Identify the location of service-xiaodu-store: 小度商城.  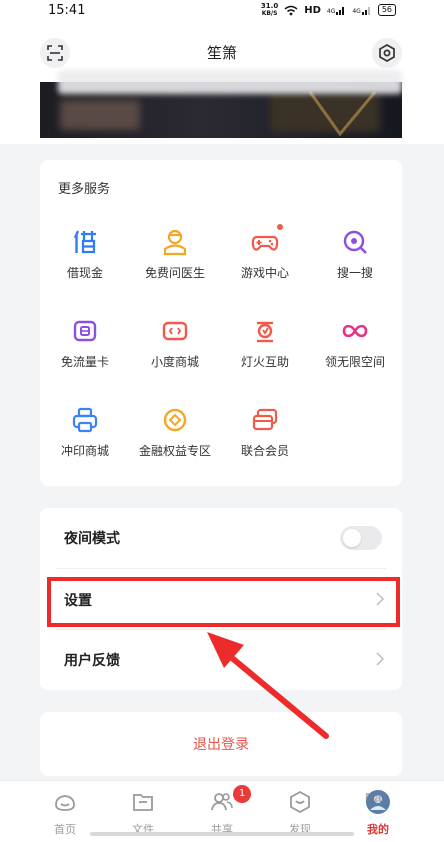
(175, 343).